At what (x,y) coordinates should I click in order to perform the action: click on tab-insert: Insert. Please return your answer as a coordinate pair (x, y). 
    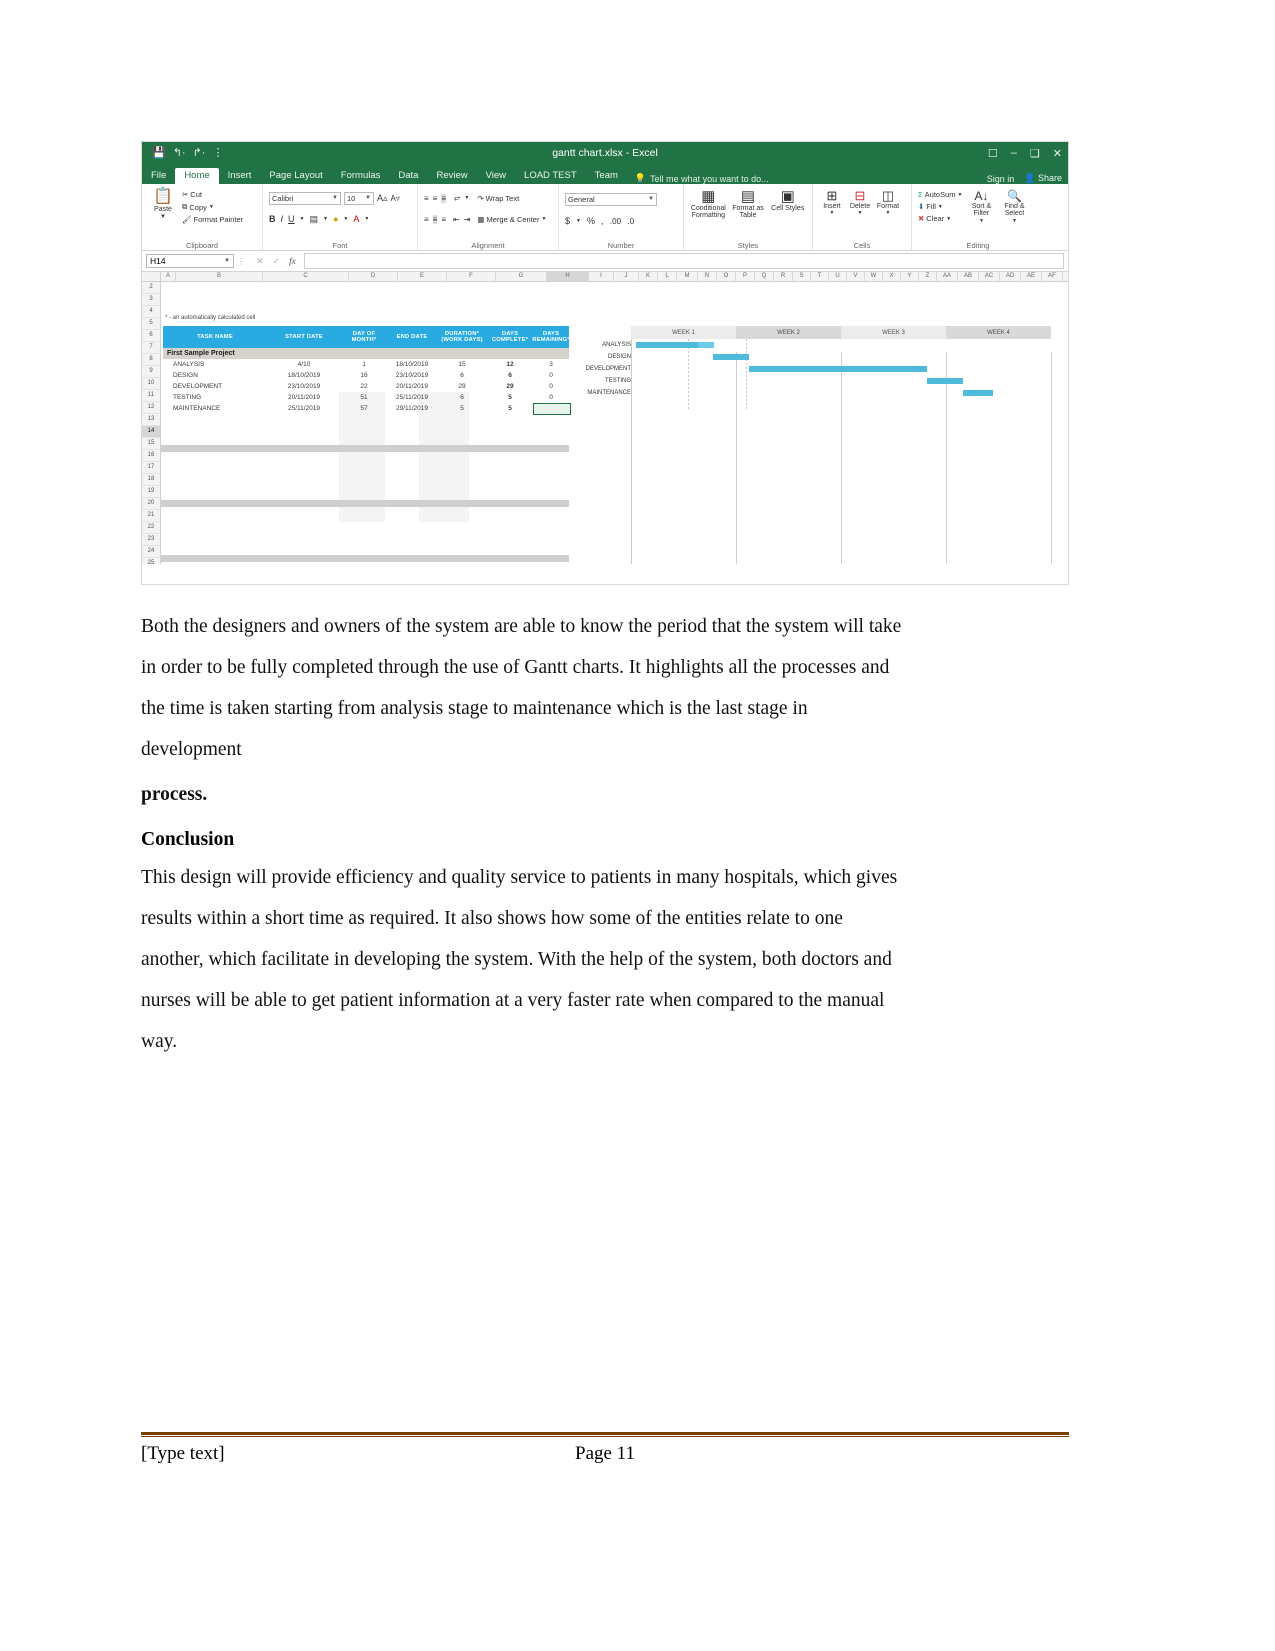
    Looking at the image, I should click on (240, 176).